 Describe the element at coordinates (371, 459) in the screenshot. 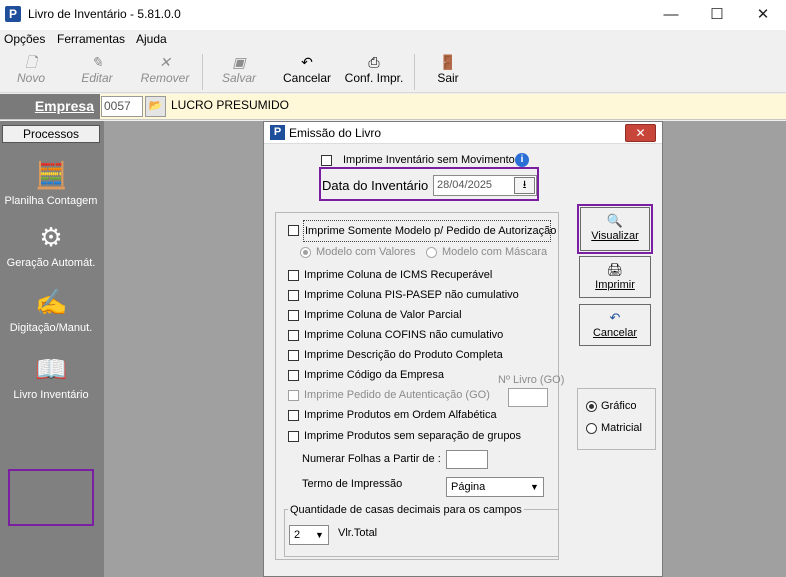

I see `numerar-folhas-label: Numerar Folhas a Partir de :` at that location.